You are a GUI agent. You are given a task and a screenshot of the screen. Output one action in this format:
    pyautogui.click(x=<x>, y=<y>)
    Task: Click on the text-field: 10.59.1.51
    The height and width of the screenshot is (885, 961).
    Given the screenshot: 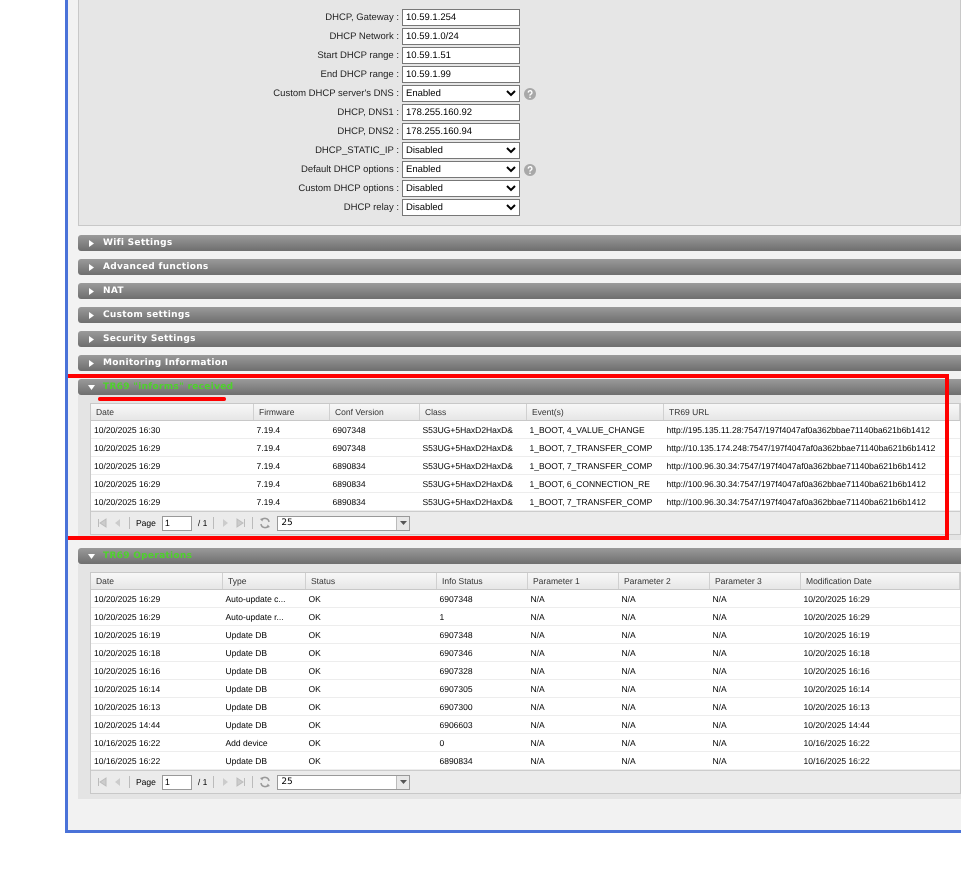 What is the action you would take?
    pyautogui.click(x=461, y=55)
    